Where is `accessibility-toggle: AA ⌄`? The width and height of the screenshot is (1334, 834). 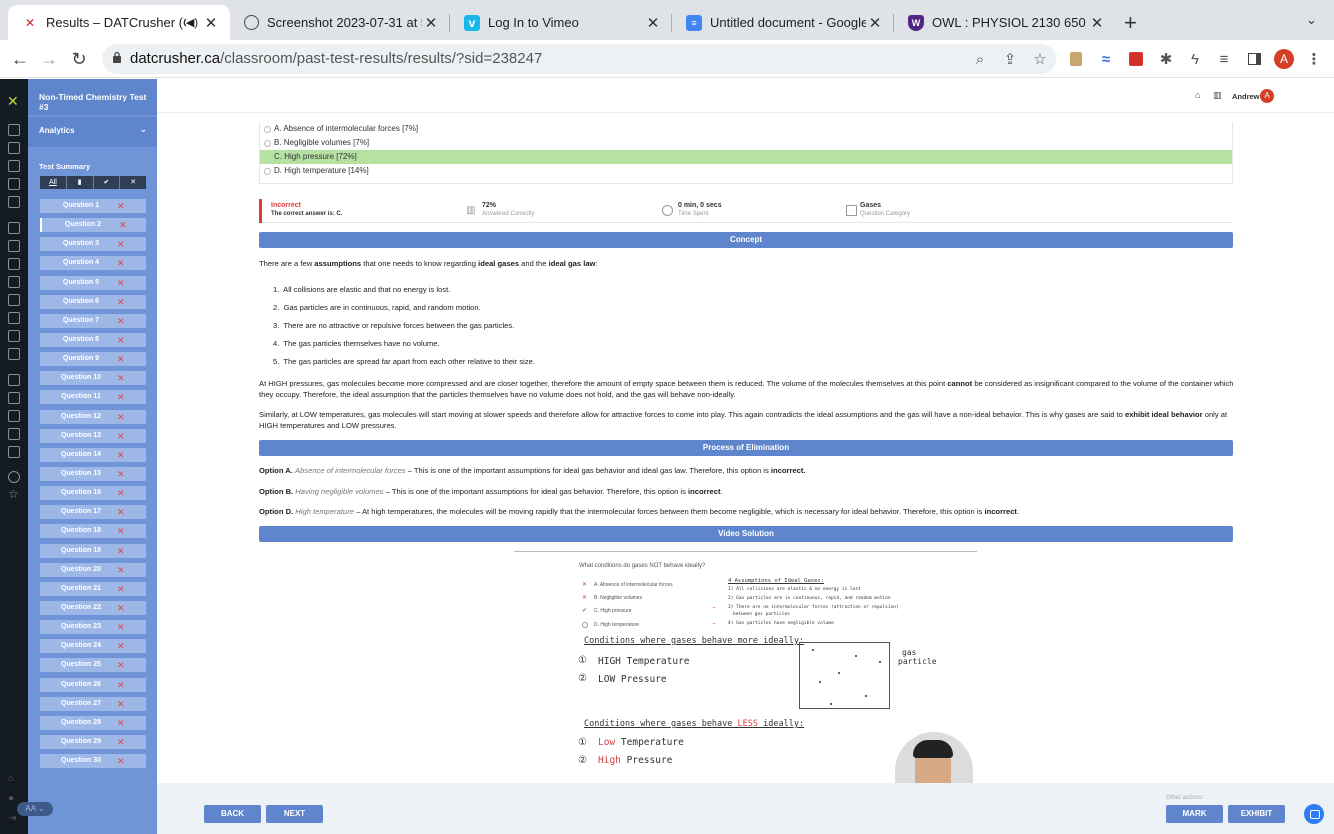 accessibility-toggle: AA ⌄ is located at coordinates (35, 809).